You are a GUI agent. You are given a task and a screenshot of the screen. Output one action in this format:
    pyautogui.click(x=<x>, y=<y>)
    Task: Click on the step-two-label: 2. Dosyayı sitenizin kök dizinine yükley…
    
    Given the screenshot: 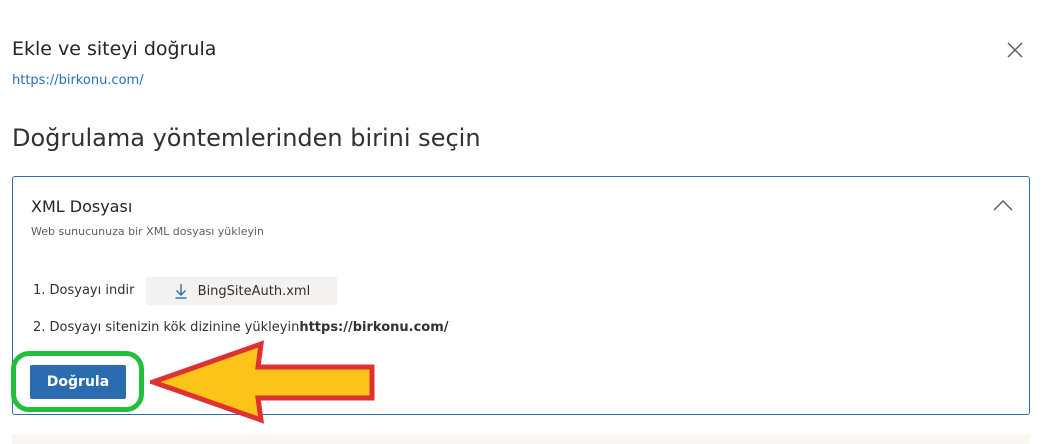 What is the action you would take?
    pyautogui.click(x=166, y=327)
    